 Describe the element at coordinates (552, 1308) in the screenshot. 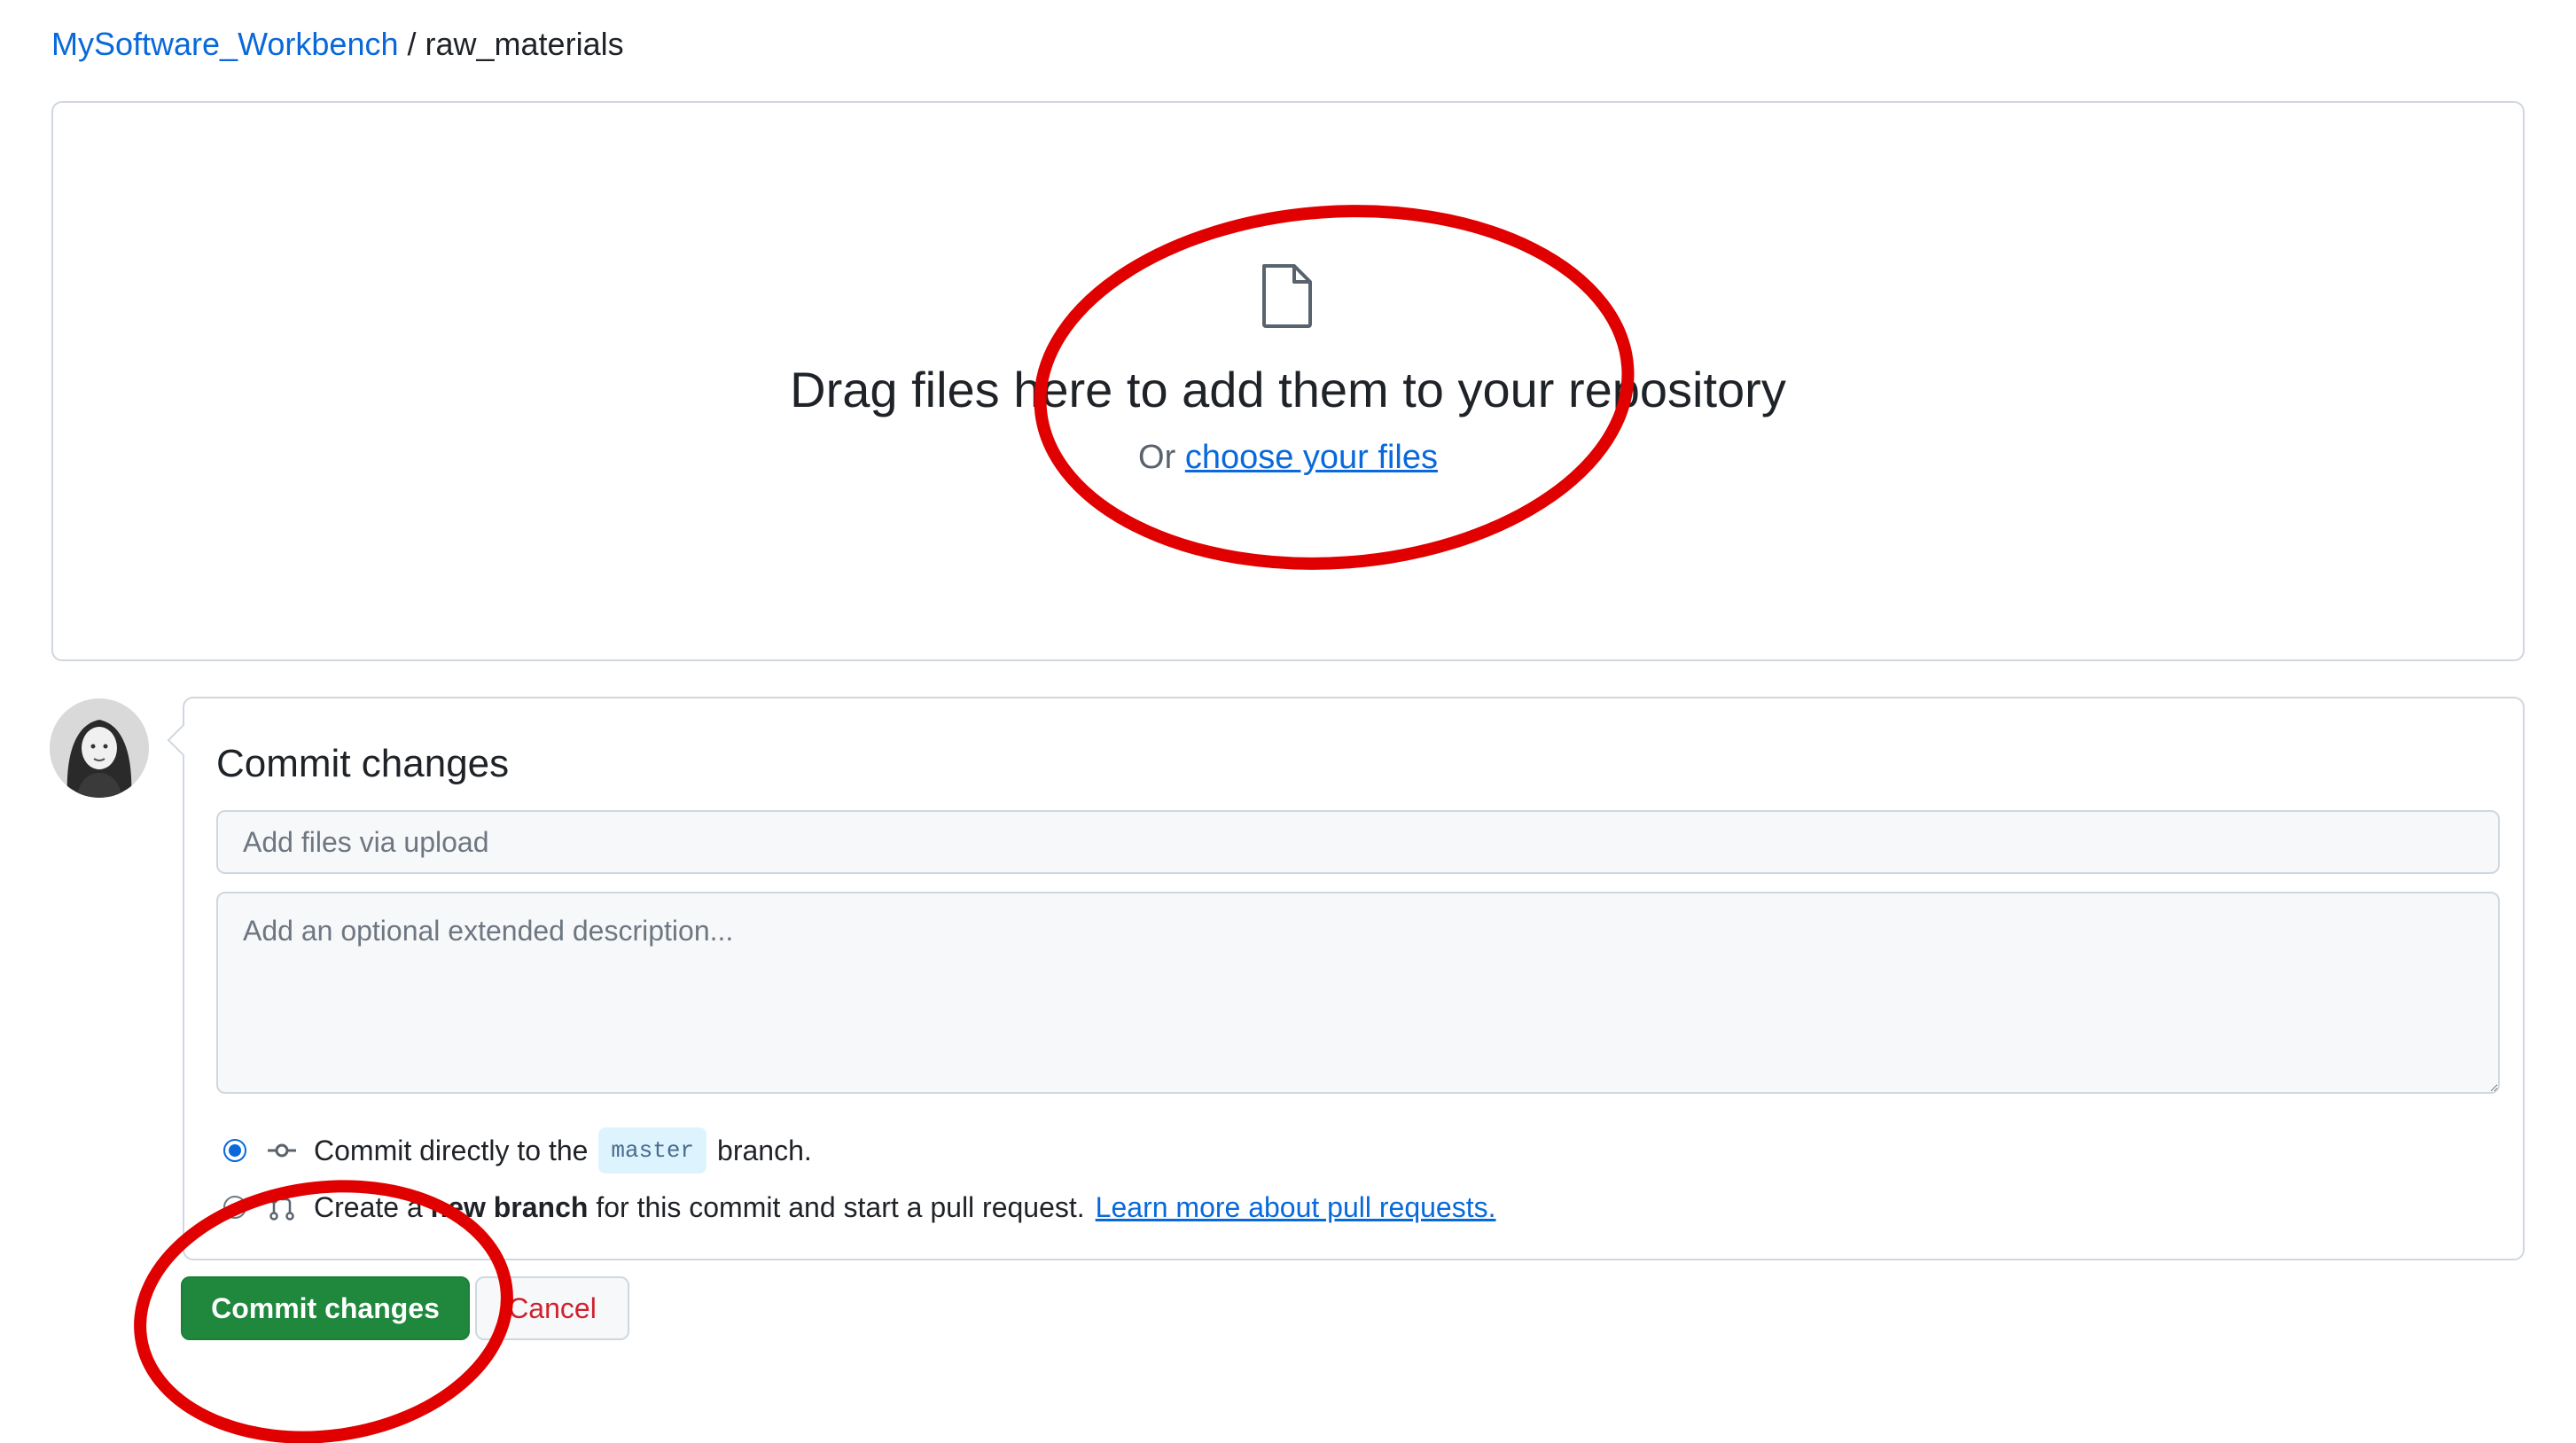

I see `cancel-button: Cancel` at that location.